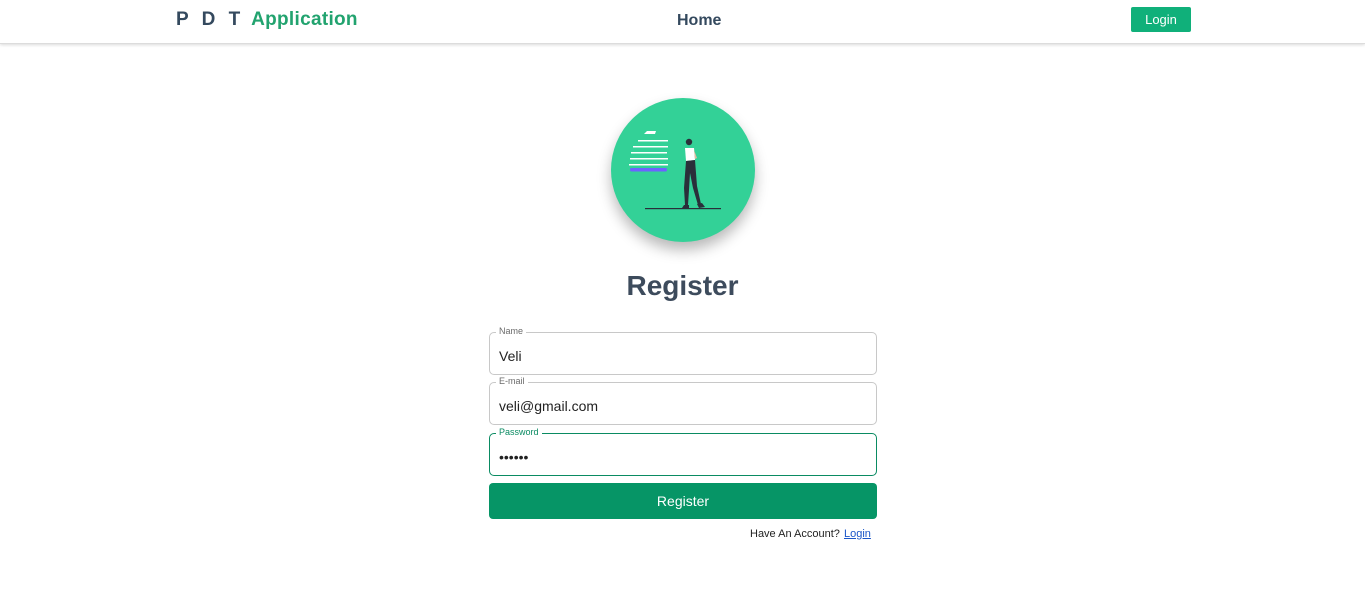 The height and width of the screenshot is (603, 1365). What do you see at coordinates (679, 406) in the screenshot?
I see `email-input` at bounding box center [679, 406].